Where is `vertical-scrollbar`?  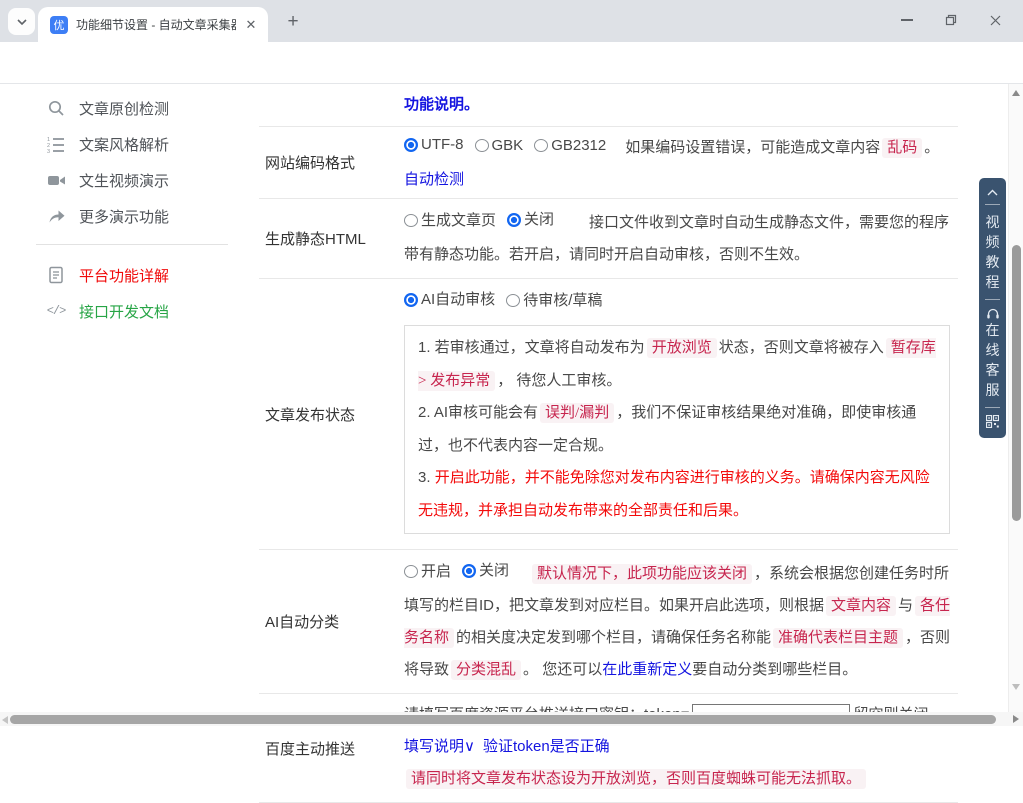
vertical-scrollbar is located at coordinates (1015, 398).